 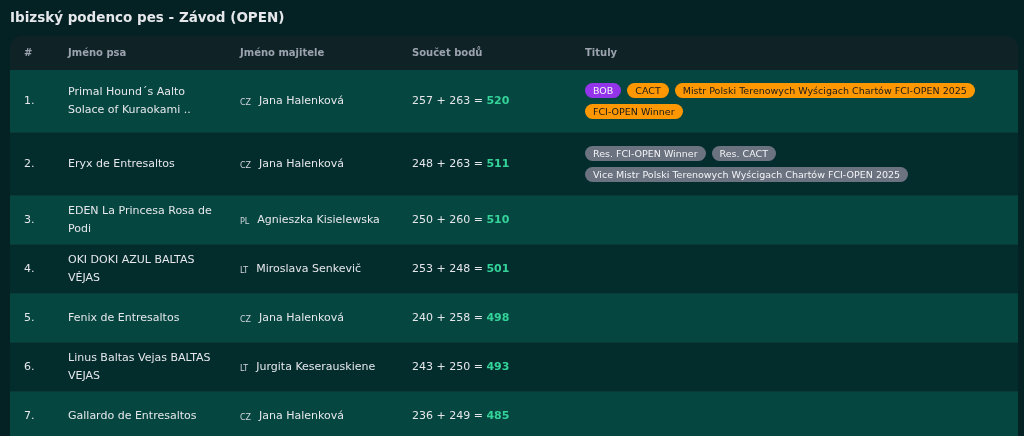 What do you see at coordinates (498, 415) in the screenshot?
I see `total-score: 485` at bounding box center [498, 415].